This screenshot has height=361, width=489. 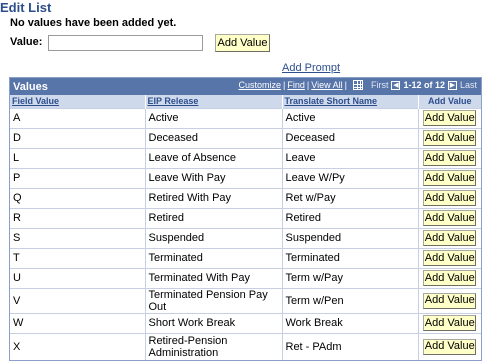 What do you see at coordinates (424, 85) in the screenshot?
I see `row-range: 1-12 of 12` at bounding box center [424, 85].